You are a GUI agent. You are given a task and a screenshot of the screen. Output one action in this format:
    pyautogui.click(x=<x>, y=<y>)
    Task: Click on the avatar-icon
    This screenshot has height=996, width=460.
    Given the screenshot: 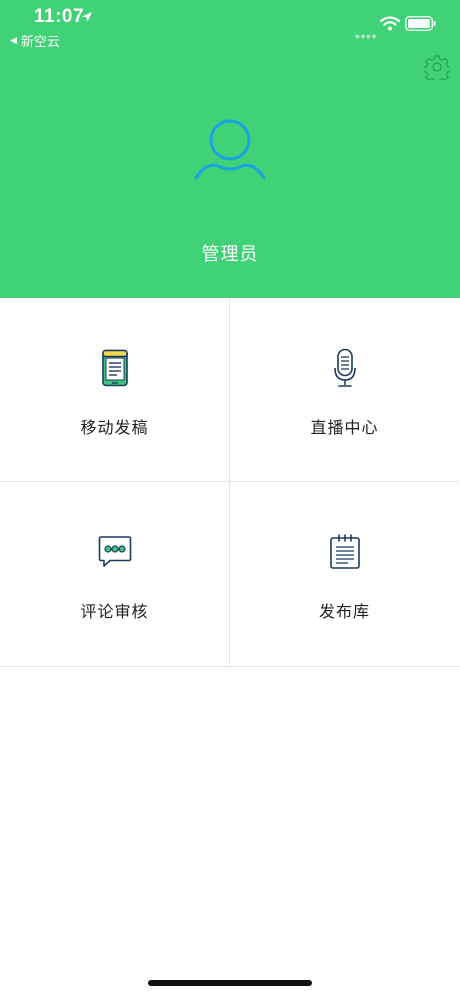 What is the action you would take?
    pyautogui.click(x=230, y=151)
    